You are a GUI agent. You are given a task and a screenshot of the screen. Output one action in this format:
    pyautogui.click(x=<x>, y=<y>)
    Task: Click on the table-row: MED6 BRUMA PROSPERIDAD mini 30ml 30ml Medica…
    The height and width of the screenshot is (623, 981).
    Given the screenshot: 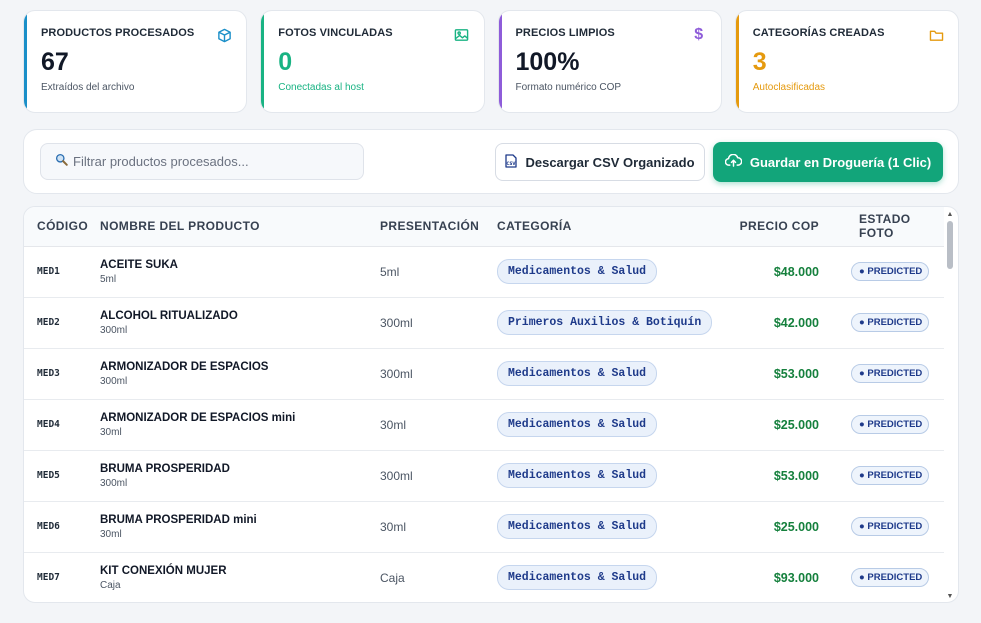 What is the action you would take?
    pyautogui.click(x=484, y=527)
    